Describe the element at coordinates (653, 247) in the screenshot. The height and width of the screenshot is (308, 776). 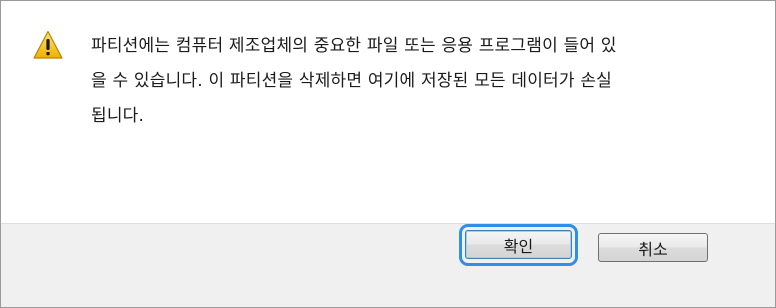
I see `cancel-button: 취소` at that location.